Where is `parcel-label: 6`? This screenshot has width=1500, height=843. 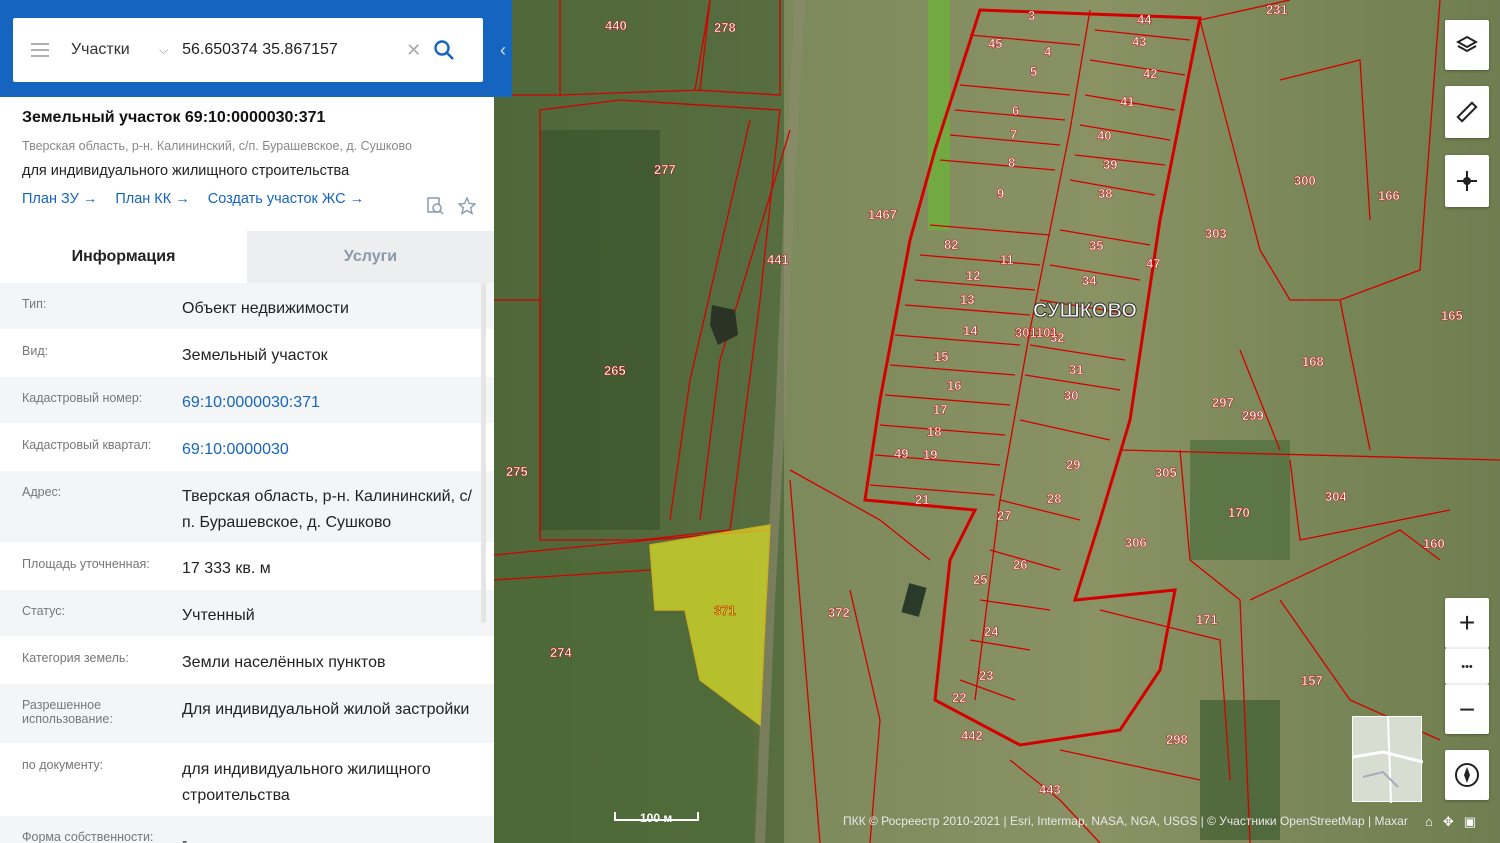 parcel-label: 6 is located at coordinates (1016, 111).